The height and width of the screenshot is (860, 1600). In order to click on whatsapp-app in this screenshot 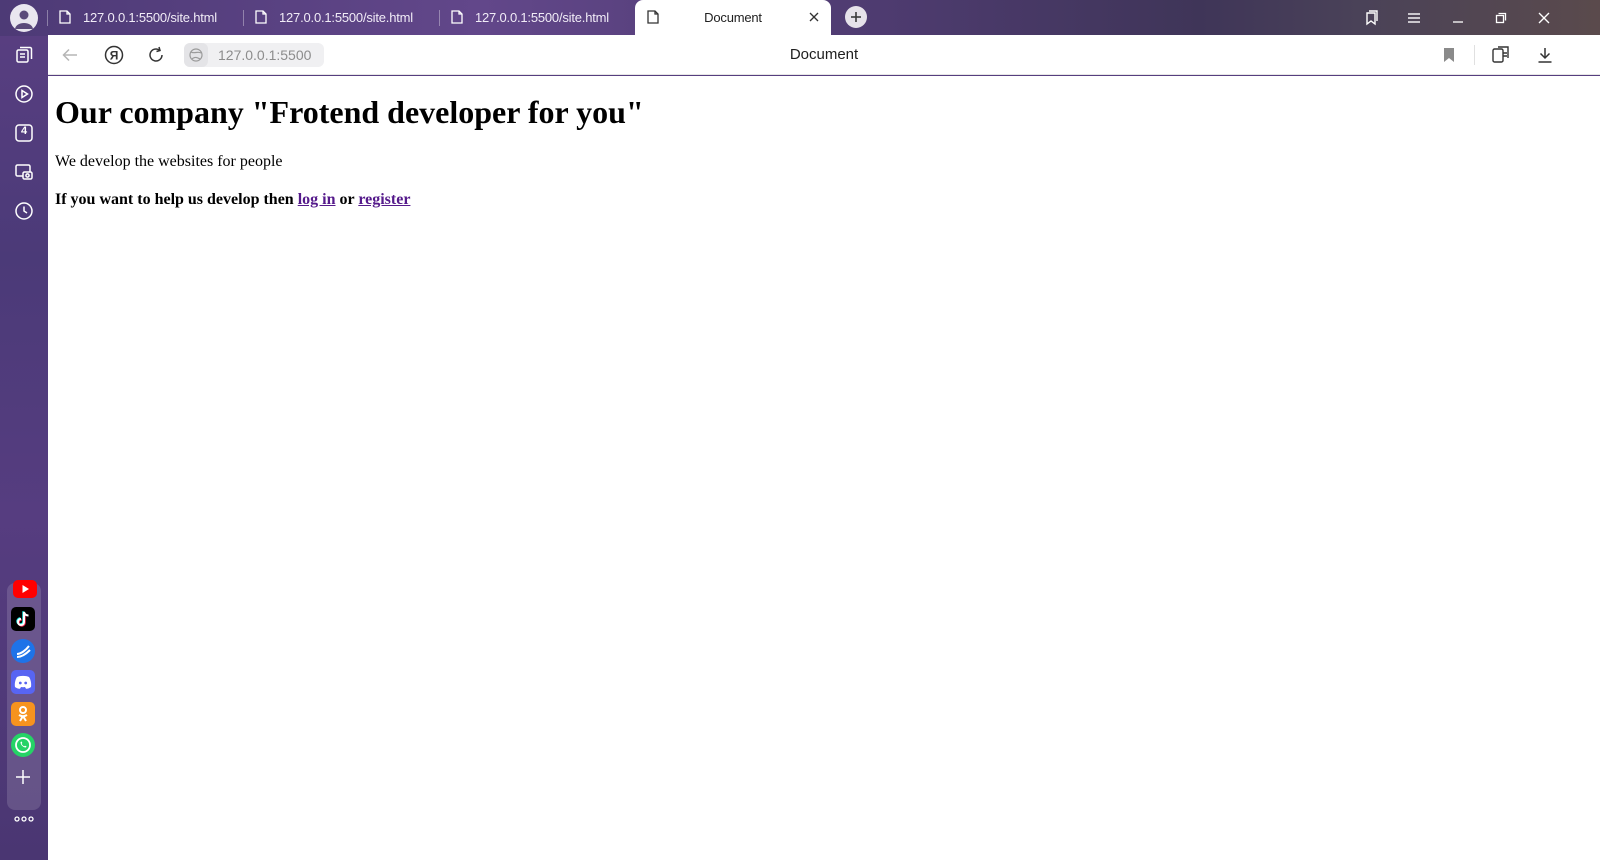, I will do `click(23, 745)`.